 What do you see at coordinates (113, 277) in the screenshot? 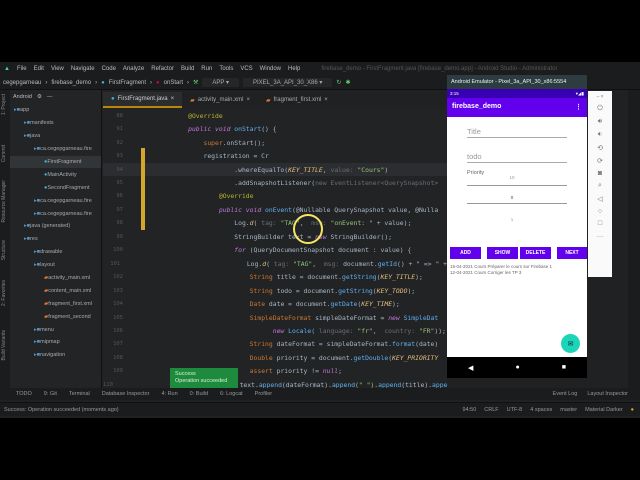
I see `line-number: 102` at bounding box center [113, 277].